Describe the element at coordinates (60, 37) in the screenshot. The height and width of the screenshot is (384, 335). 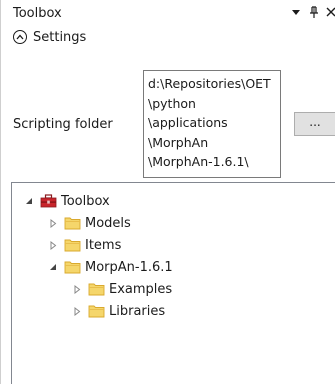
I see `settings-label: Settings` at that location.